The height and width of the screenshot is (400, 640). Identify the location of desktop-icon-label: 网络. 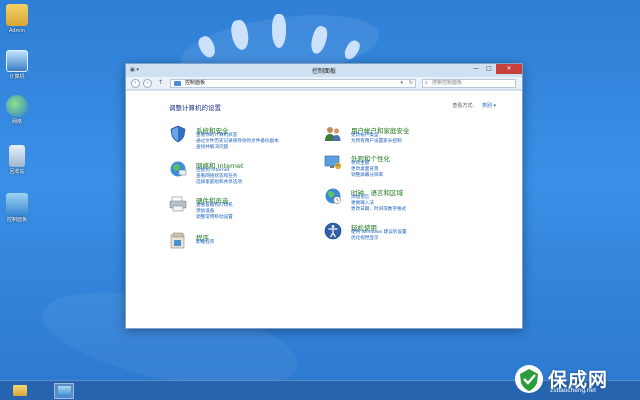
(16, 122).